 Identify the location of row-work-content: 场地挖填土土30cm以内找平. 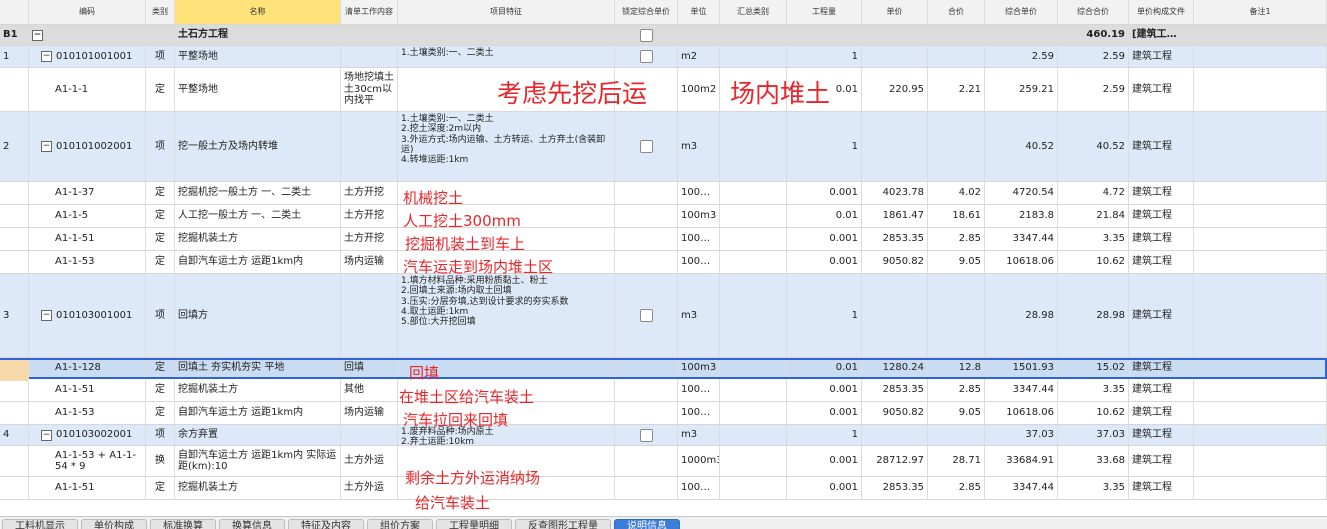
(369, 89).